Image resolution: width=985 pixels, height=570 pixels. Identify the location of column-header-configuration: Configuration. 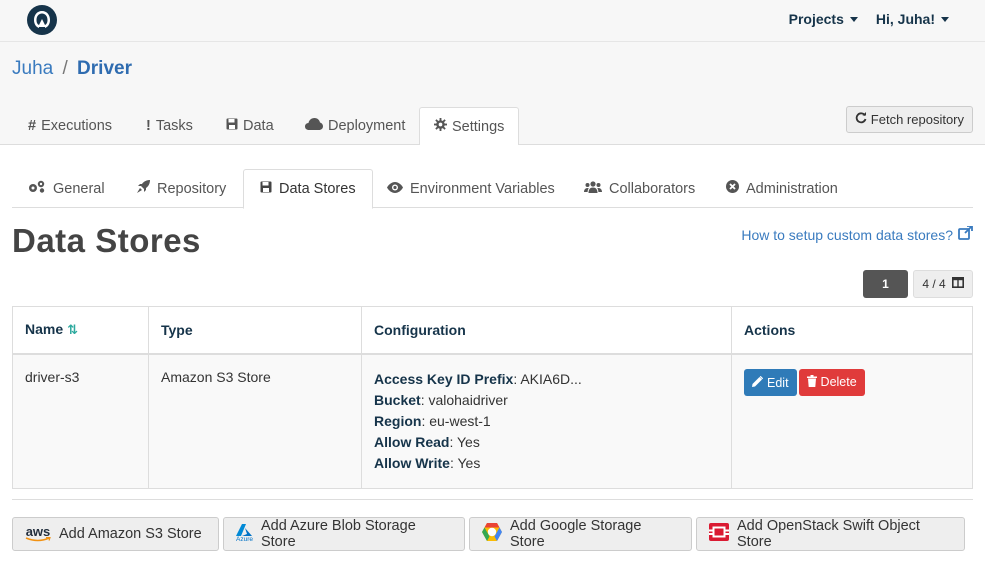
(546, 330).